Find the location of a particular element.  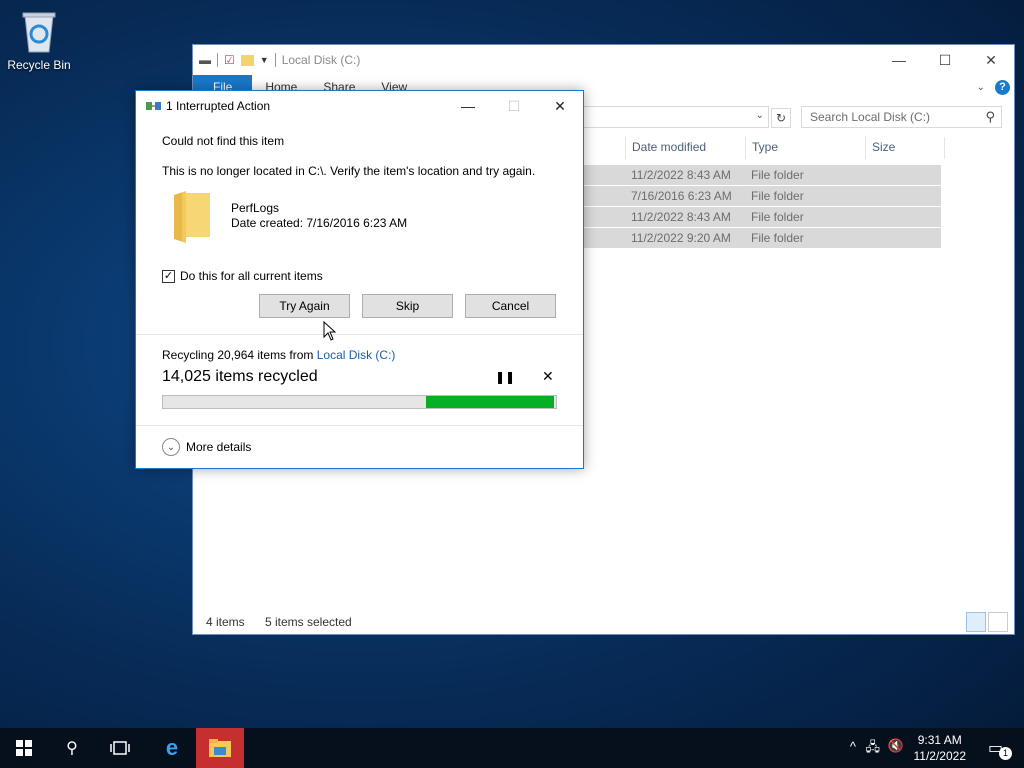

volume-muted-icon: 🔇 is located at coordinates (896, 746).